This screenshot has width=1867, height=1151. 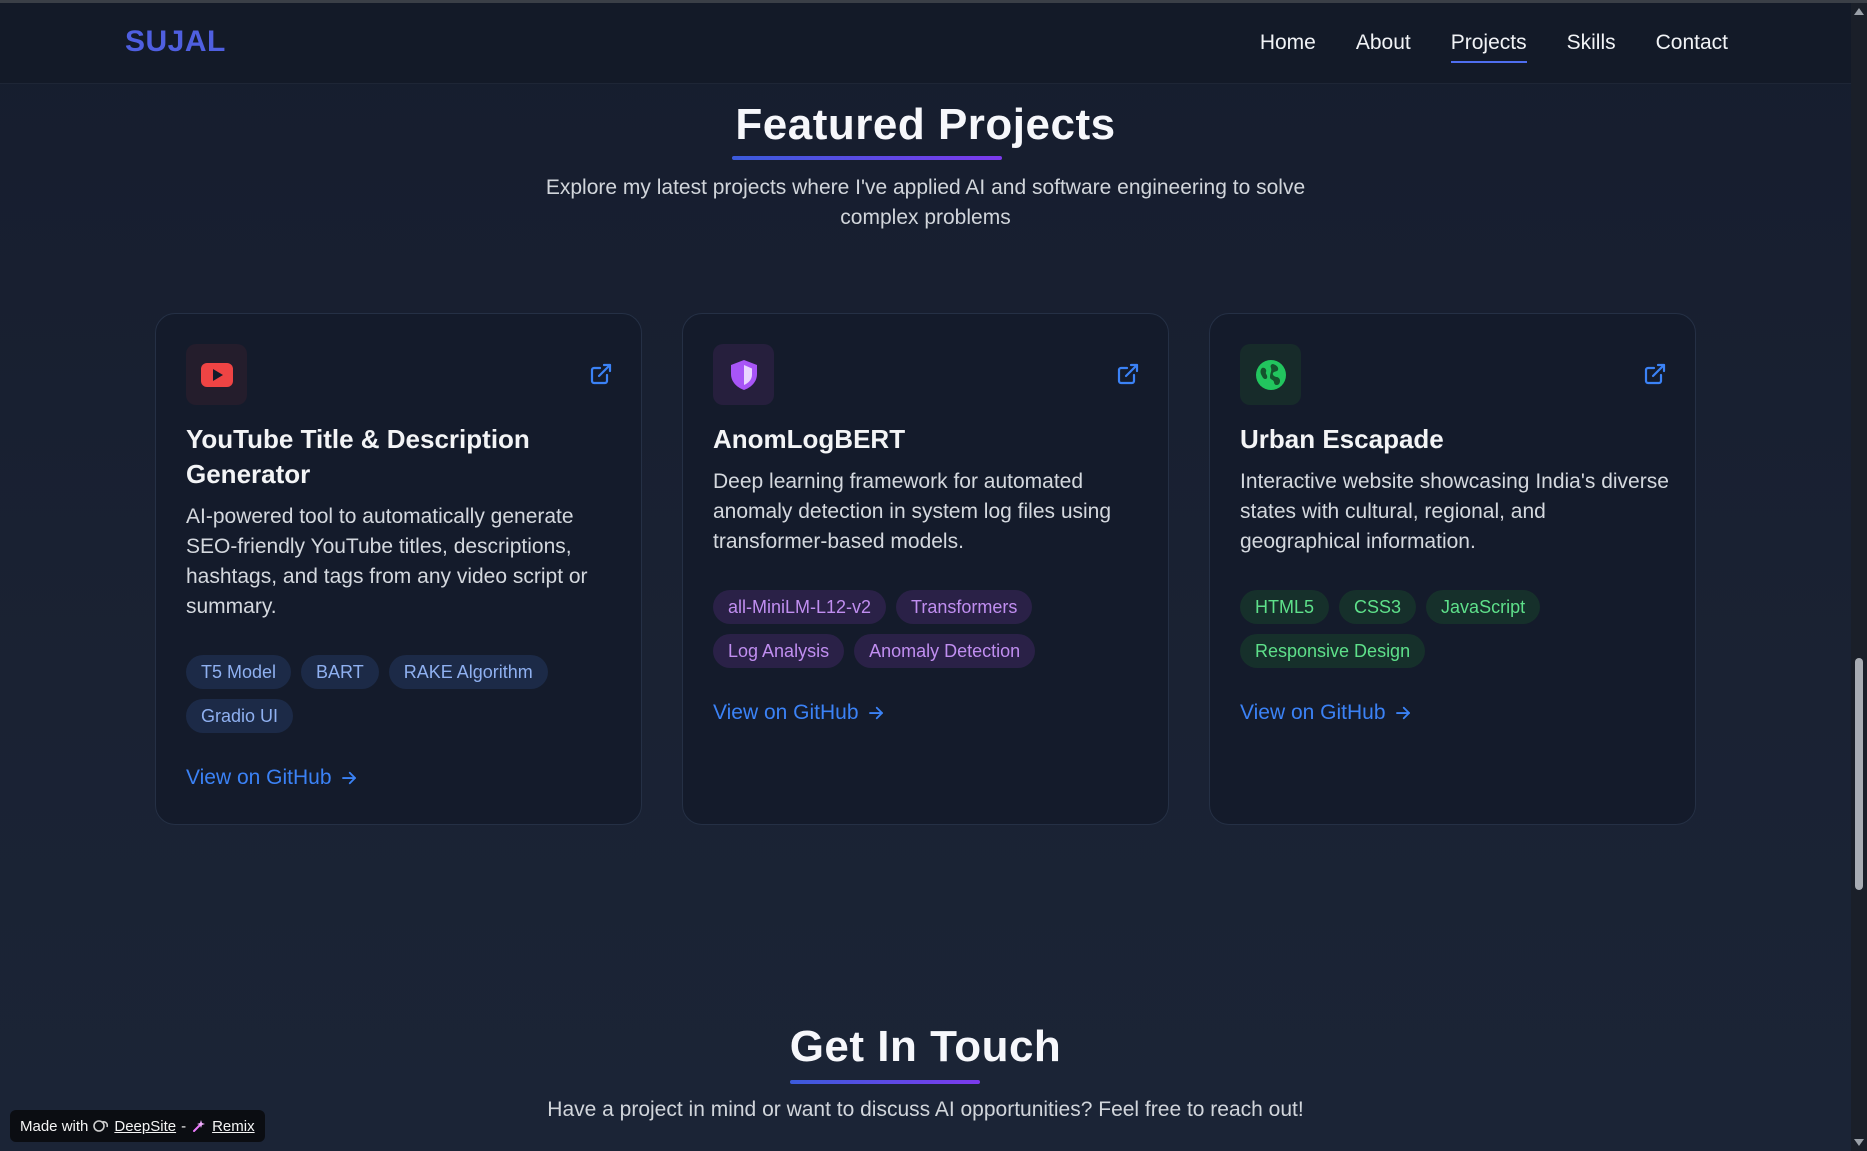 What do you see at coordinates (1859, 11) in the screenshot?
I see `scroll-up-arrow-icon` at bounding box center [1859, 11].